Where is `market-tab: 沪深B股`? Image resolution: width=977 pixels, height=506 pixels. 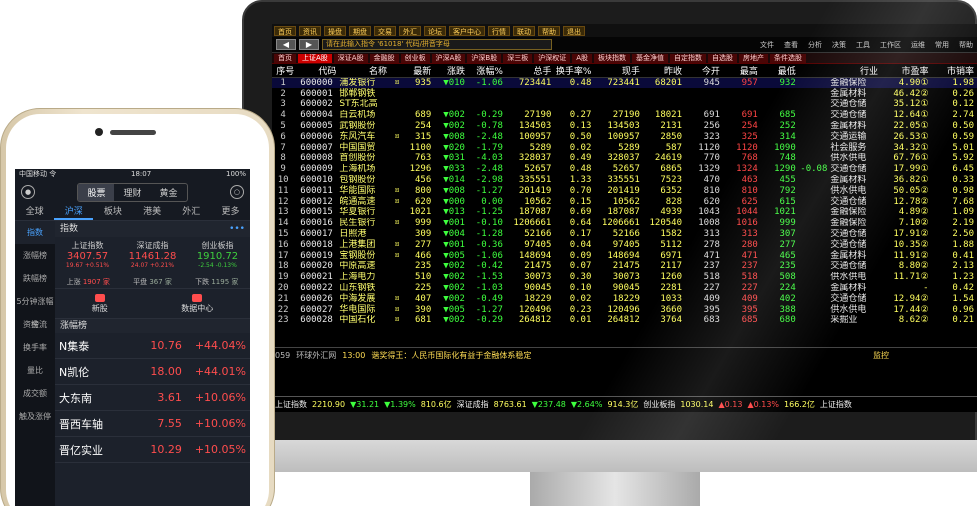
market-tab: 沪深B股 is located at coordinates (484, 58).